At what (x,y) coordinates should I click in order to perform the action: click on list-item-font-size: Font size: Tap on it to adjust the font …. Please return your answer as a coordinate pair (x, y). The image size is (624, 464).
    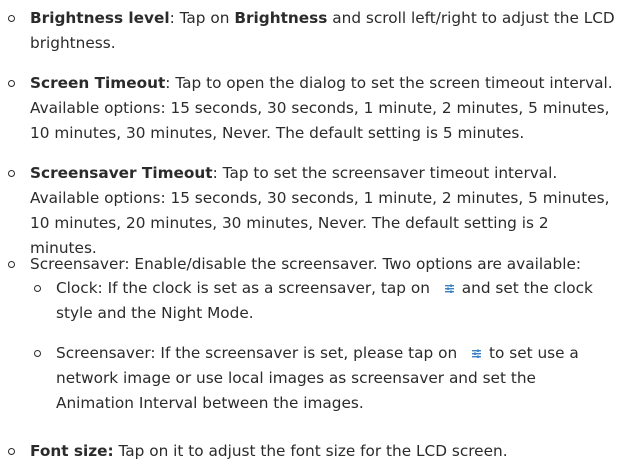
    Looking at the image, I should click on (269, 451).